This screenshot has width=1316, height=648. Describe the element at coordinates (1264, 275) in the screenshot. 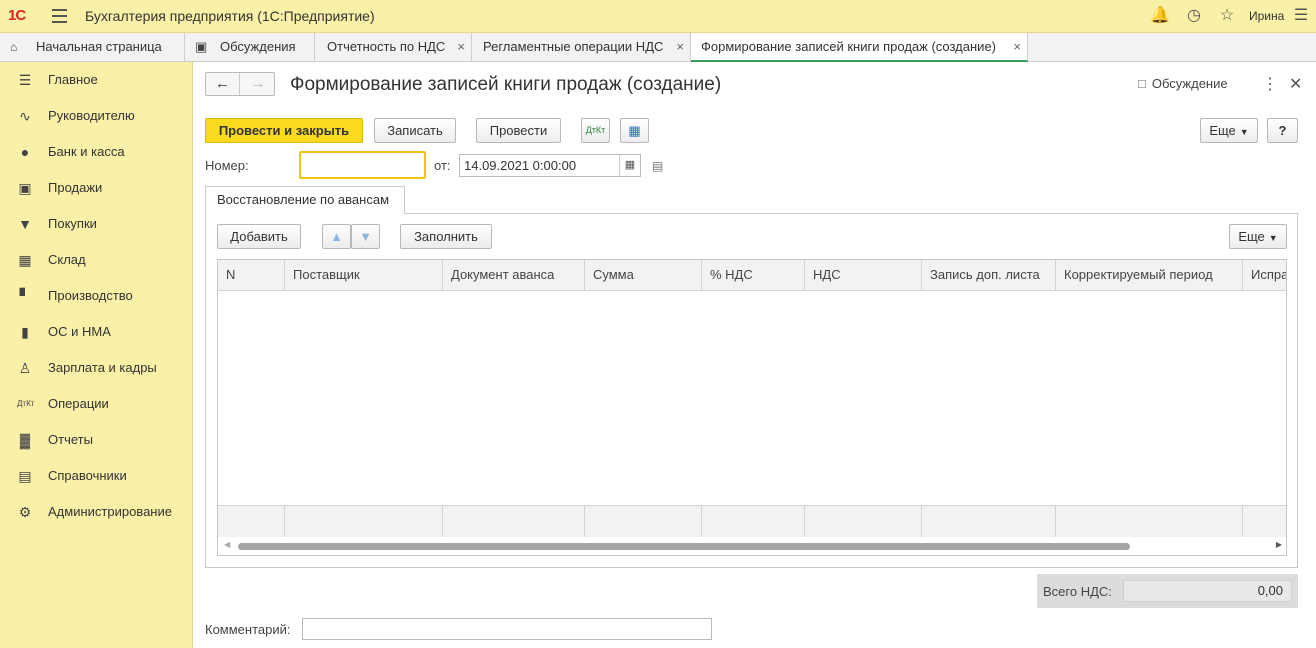

I see `column-header: Испра` at that location.